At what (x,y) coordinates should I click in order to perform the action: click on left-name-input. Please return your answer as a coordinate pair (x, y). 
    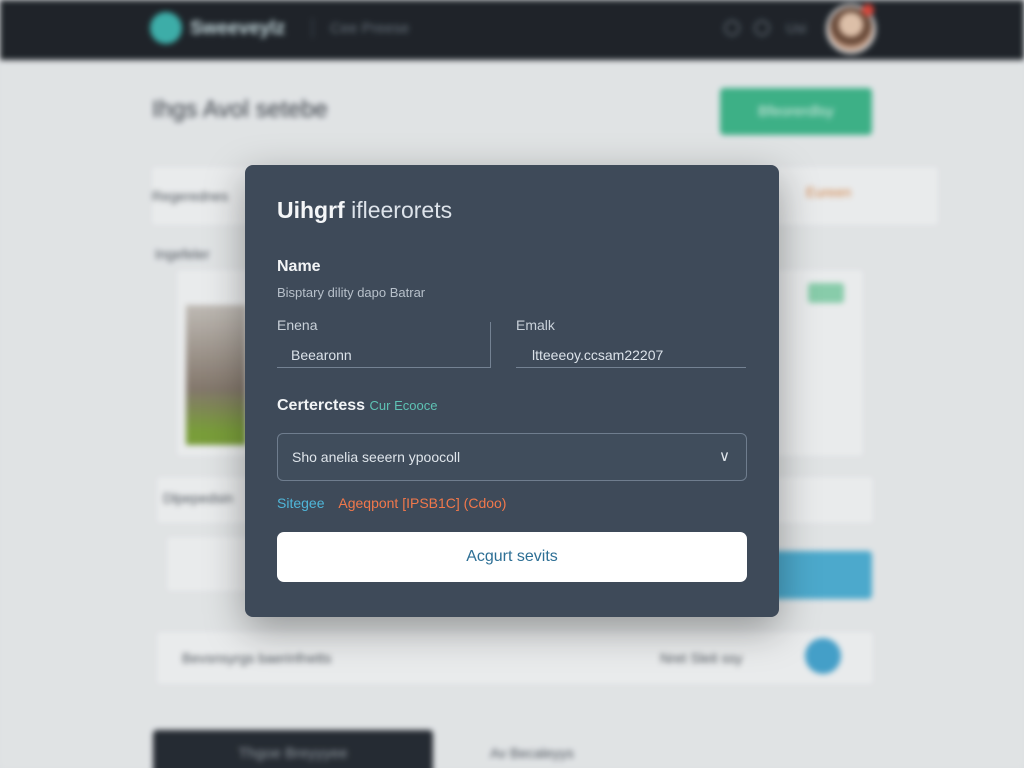
    Looking at the image, I should click on (384, 345).